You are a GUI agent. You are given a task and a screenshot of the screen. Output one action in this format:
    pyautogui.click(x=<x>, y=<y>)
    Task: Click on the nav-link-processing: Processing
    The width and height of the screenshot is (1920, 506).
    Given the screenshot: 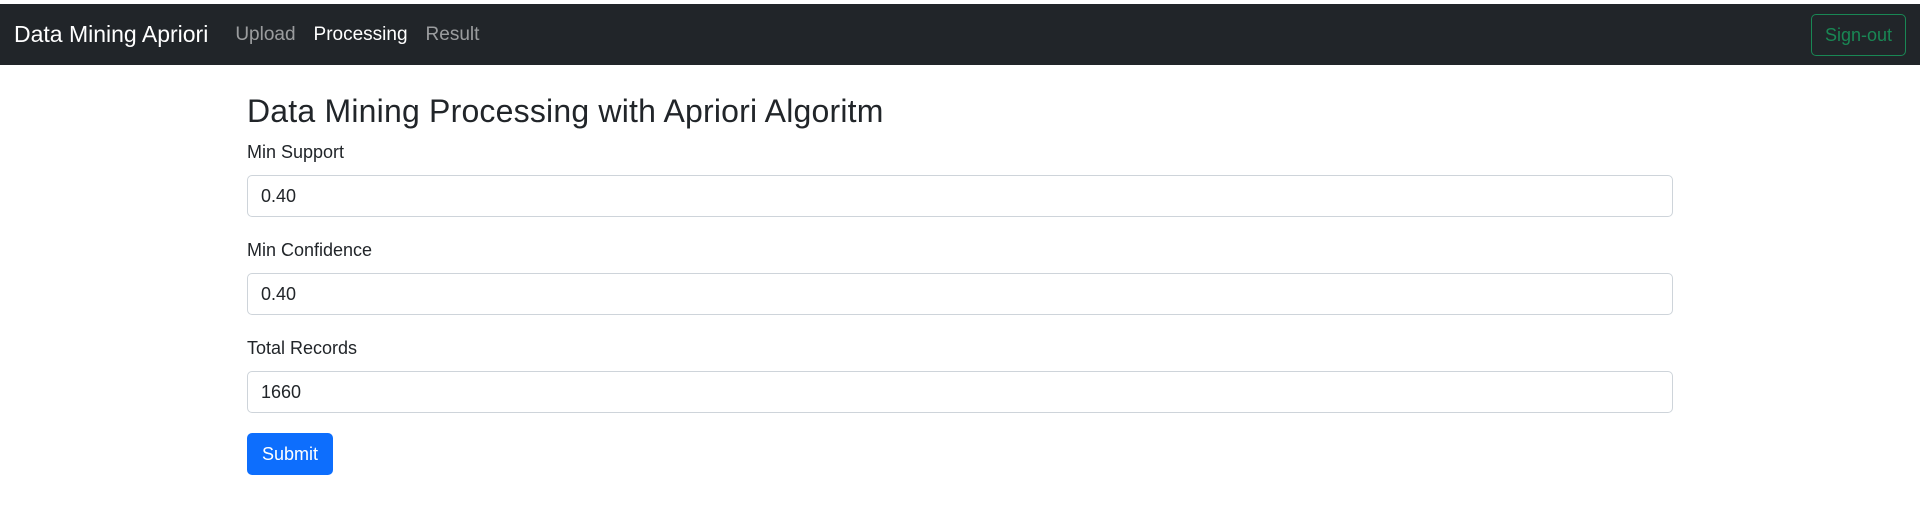 What is the action you would take?
    pyautogui.click(x=361, y=35)
    